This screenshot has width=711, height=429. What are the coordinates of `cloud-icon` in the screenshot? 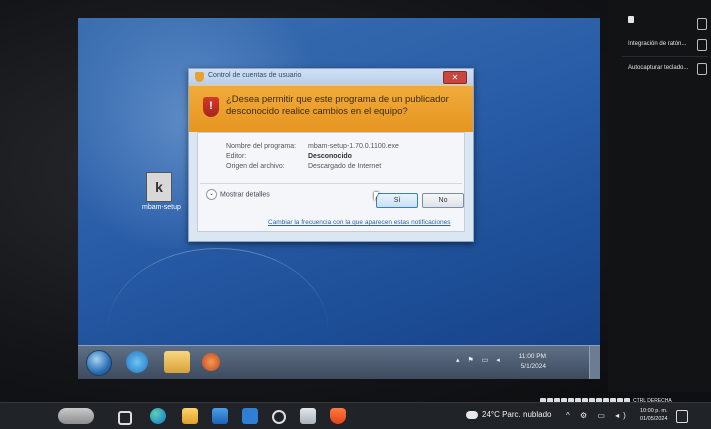 It's located at (472, 414).